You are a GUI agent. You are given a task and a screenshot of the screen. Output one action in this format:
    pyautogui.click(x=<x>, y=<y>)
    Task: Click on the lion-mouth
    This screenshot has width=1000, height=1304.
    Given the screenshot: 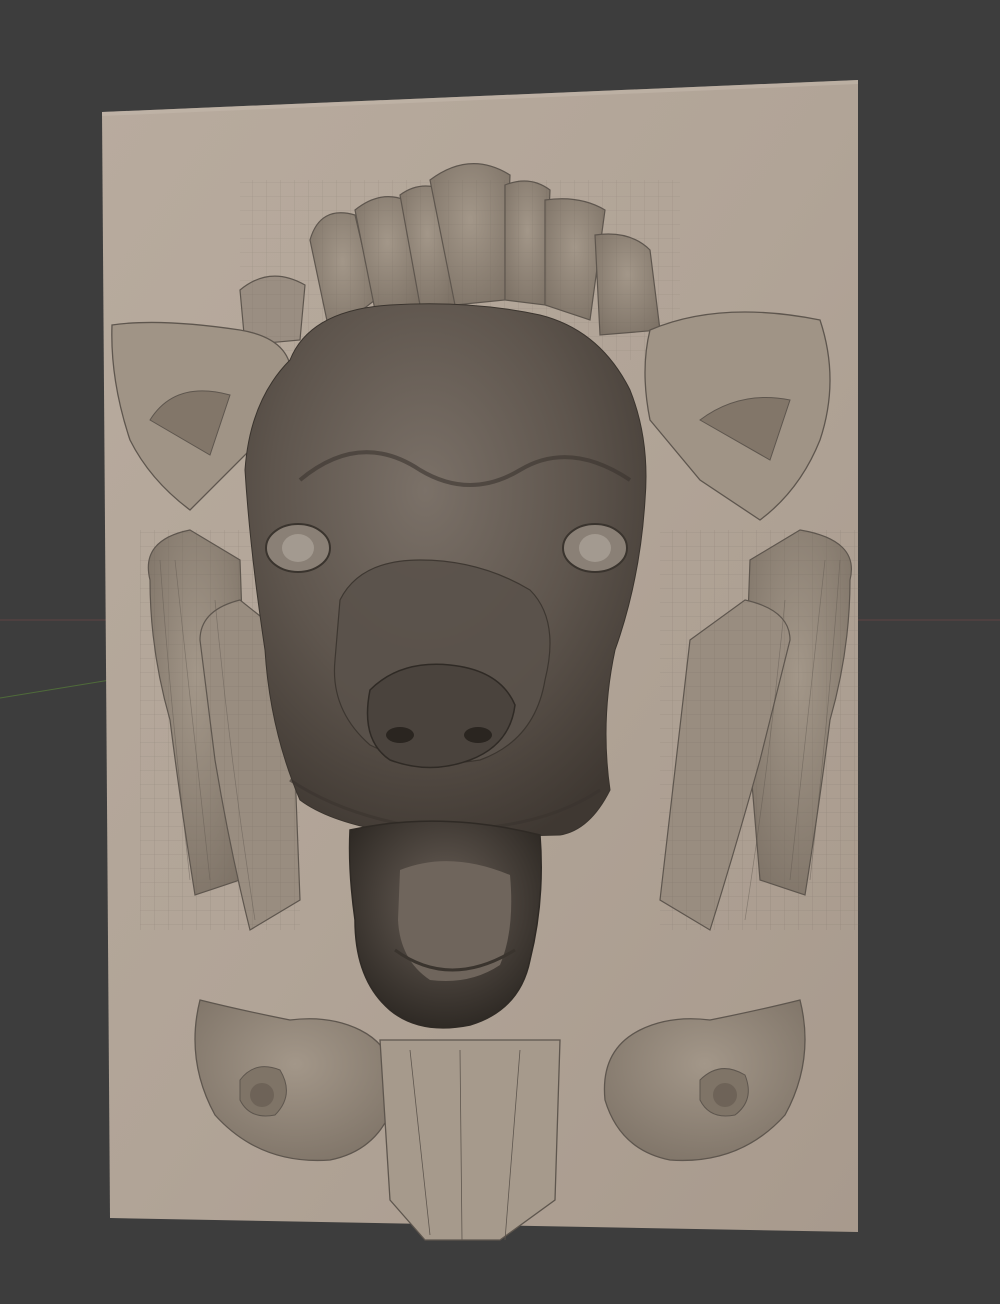 What is the action you would take?
    pyautogui.click(x=445, y=924)
    